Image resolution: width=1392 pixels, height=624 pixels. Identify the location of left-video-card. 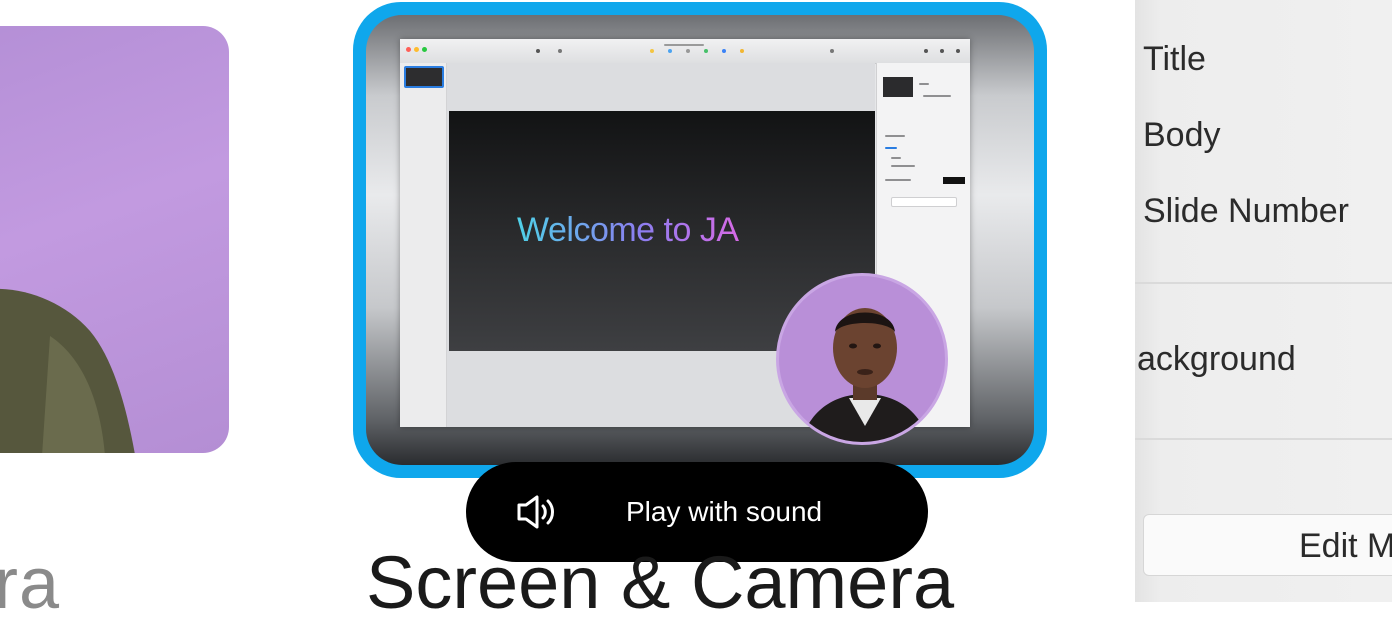
(114, 239).